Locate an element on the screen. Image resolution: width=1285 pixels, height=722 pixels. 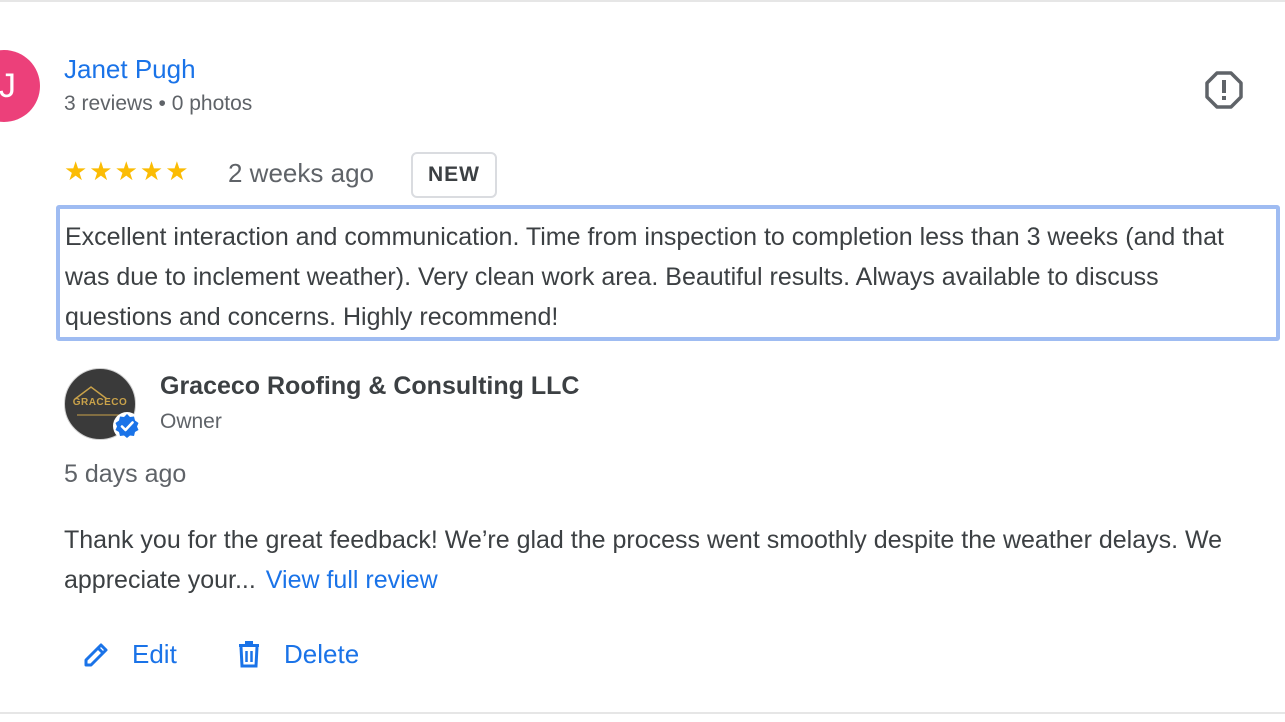
owner-role: Owner is located at coordinates (191, 421).